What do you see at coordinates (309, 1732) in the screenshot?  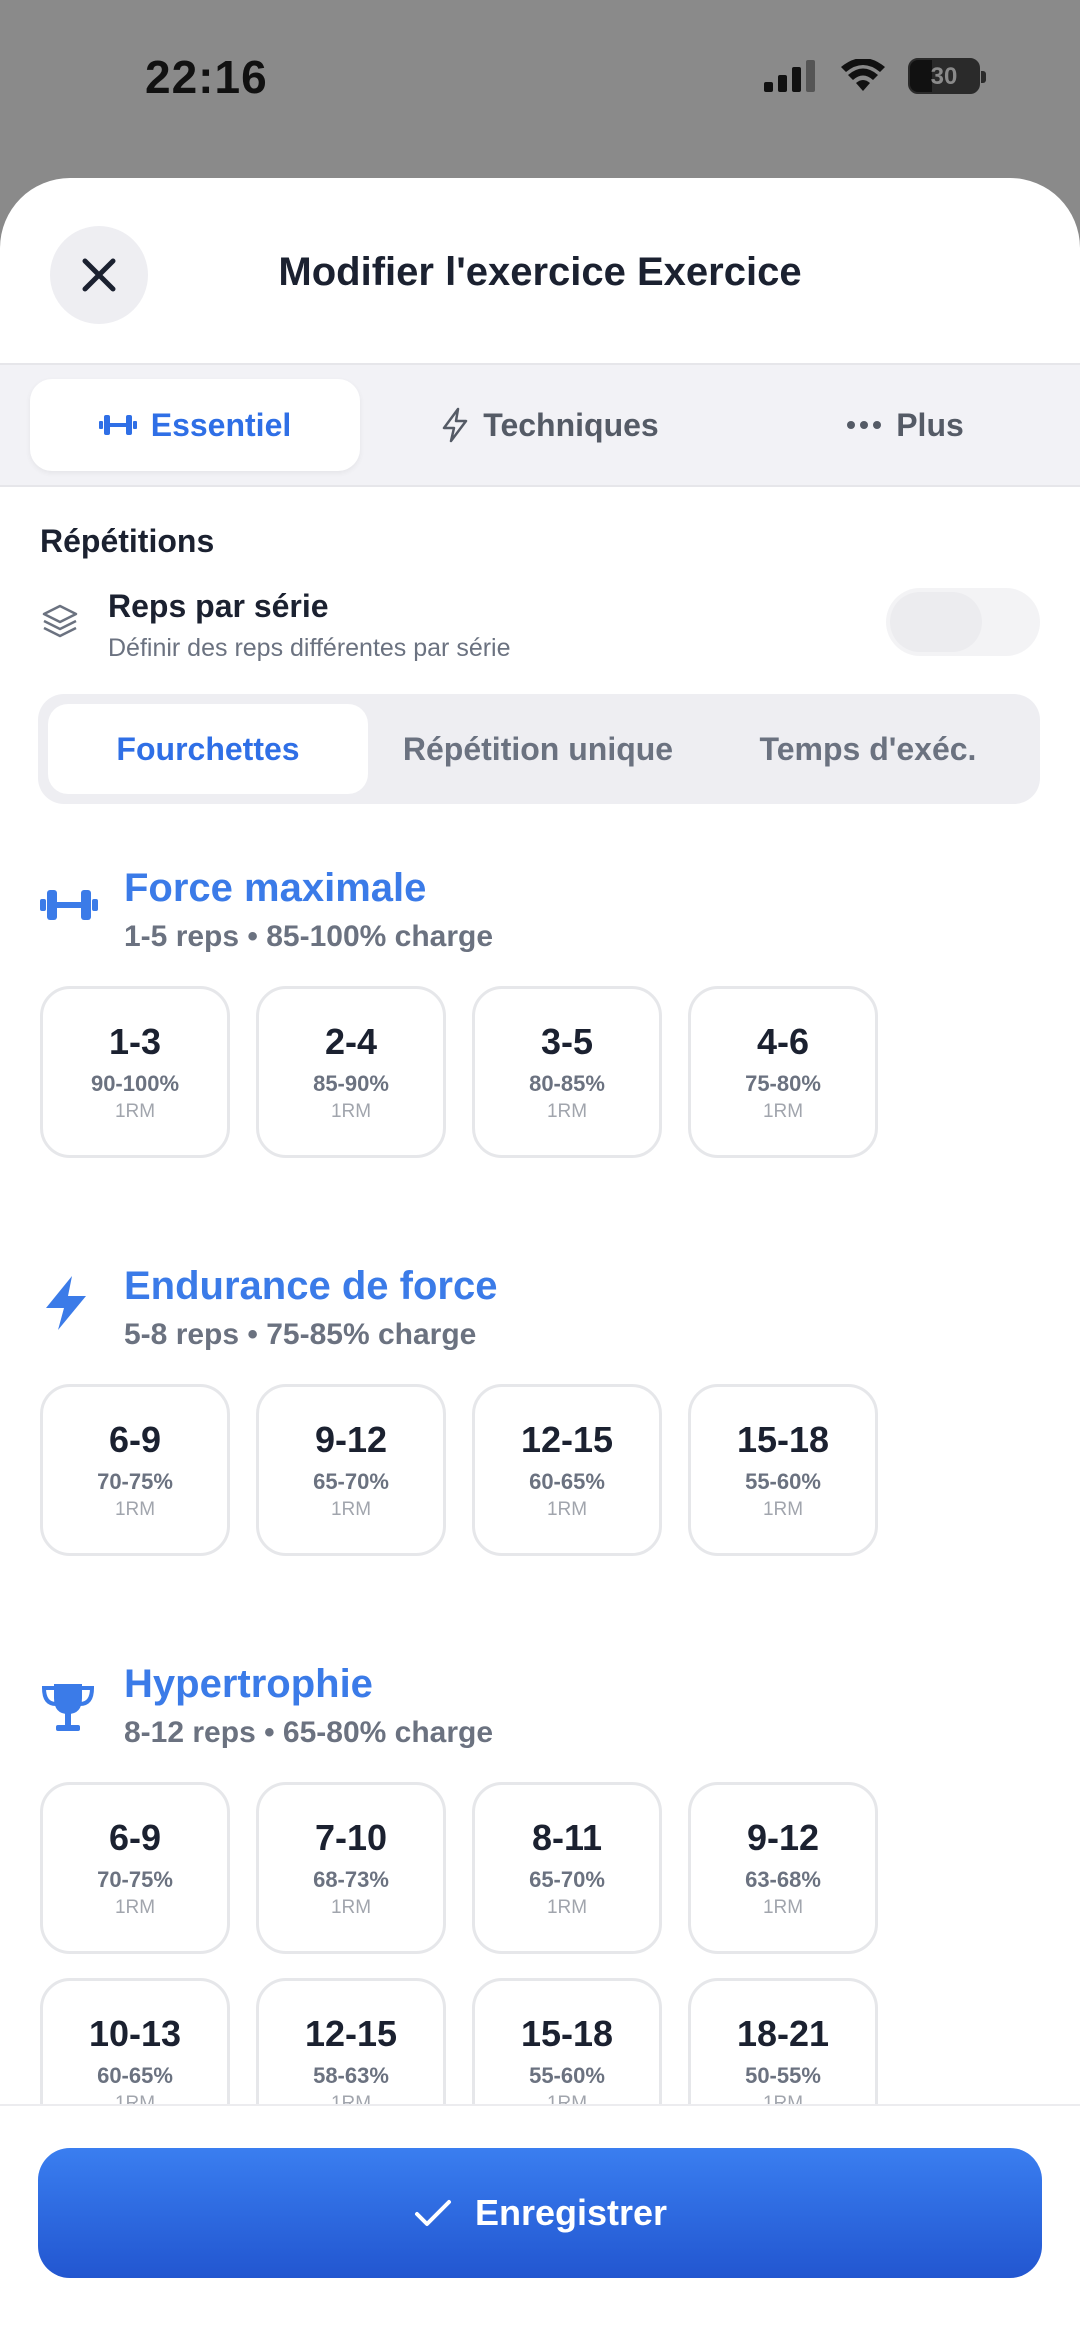 I see `group-subtitle: 8-12 reps • 65-80% charge` at bounding box center [309, 1732].